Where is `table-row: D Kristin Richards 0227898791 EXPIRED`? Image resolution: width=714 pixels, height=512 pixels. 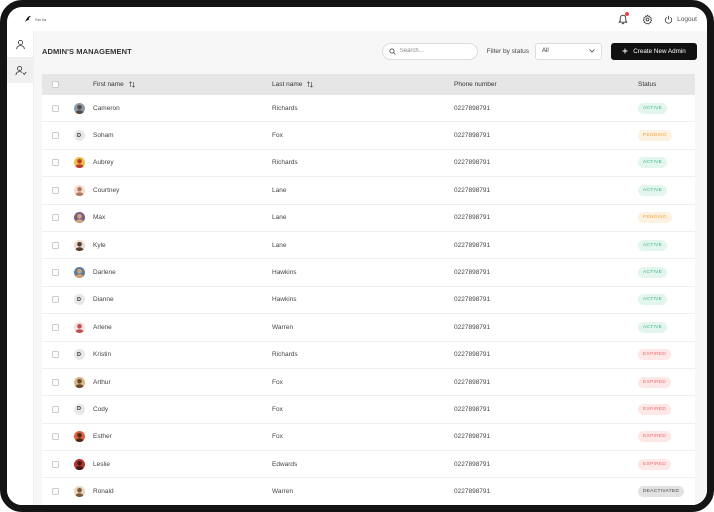
table-row: D Kristin Richards 0227898791 EXPIRED is located at coordinates (368, 355).